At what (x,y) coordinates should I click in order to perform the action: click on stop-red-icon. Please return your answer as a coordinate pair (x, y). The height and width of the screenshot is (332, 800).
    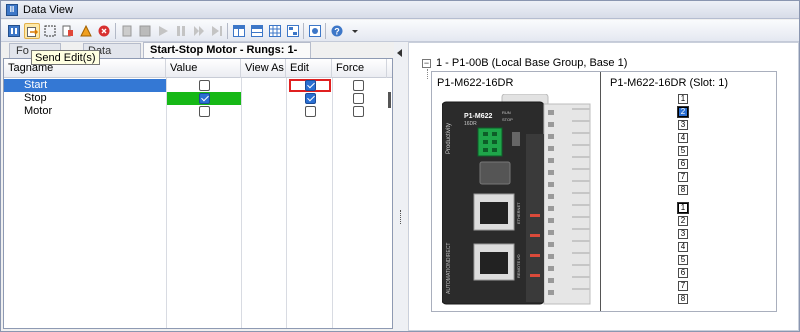
    Looking at the image, I should click on (104, 31).